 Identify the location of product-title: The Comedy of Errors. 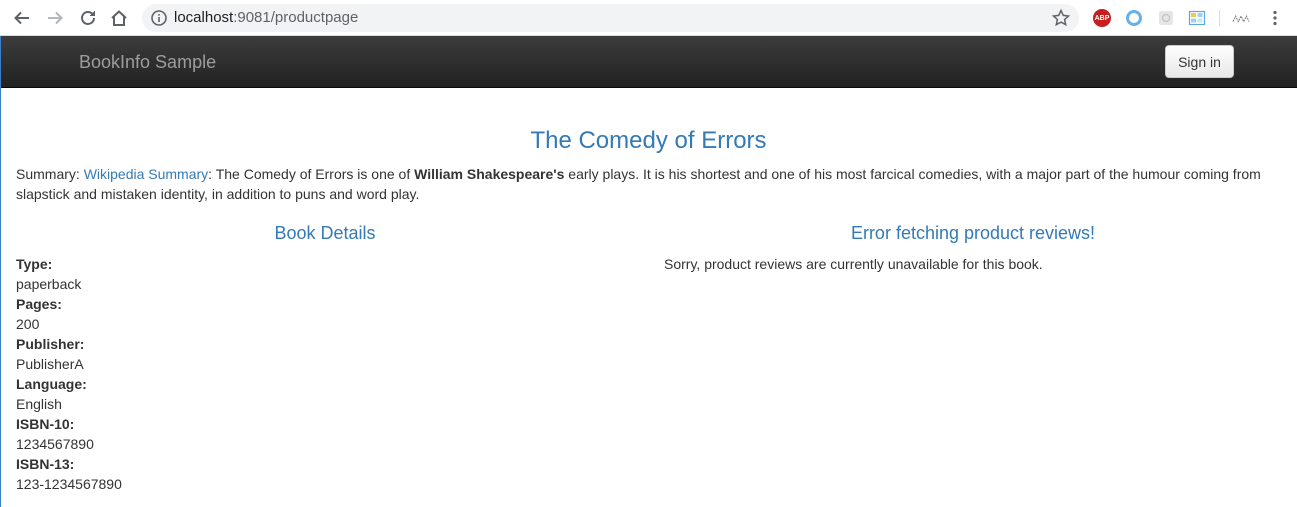
(648, 140).